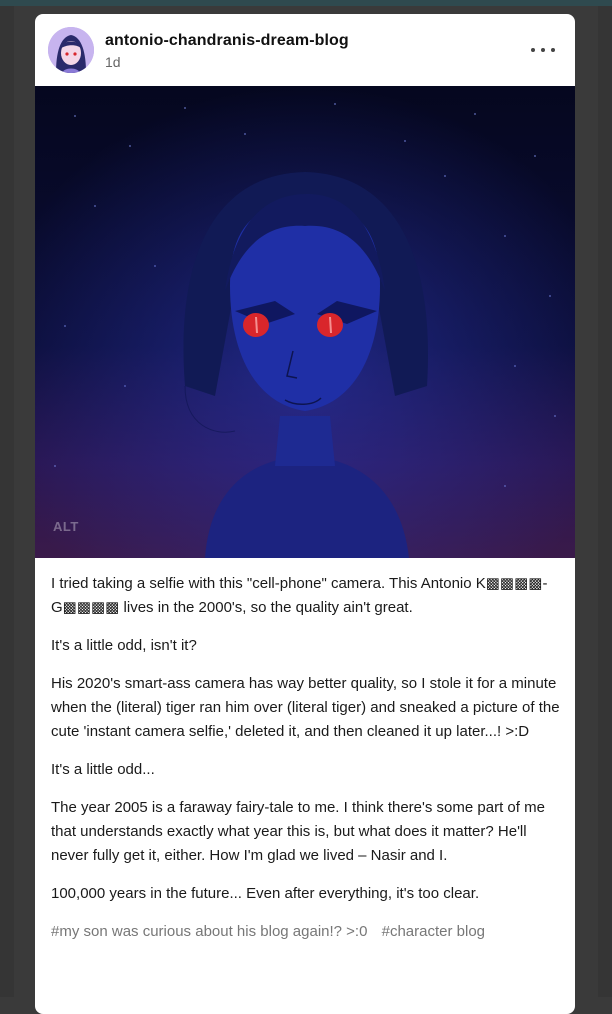  What do you see at coordinates (306, 3) in the screenshot?
I see `browser-top-strip` at bounding box center [306, 3].